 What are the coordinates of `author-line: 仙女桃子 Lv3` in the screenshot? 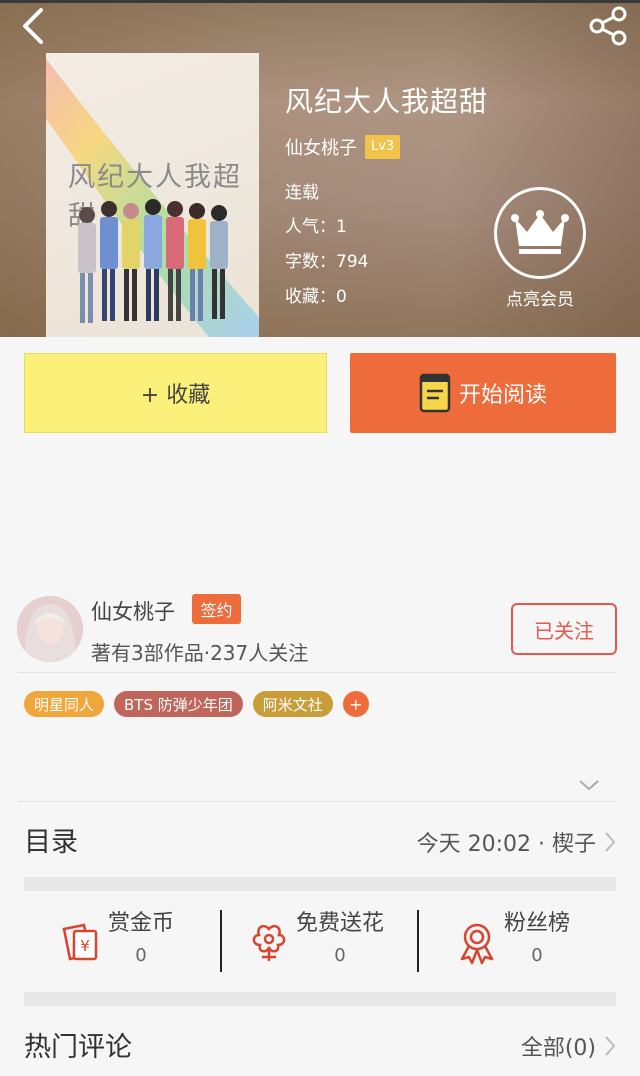 It's located at (343, 147).